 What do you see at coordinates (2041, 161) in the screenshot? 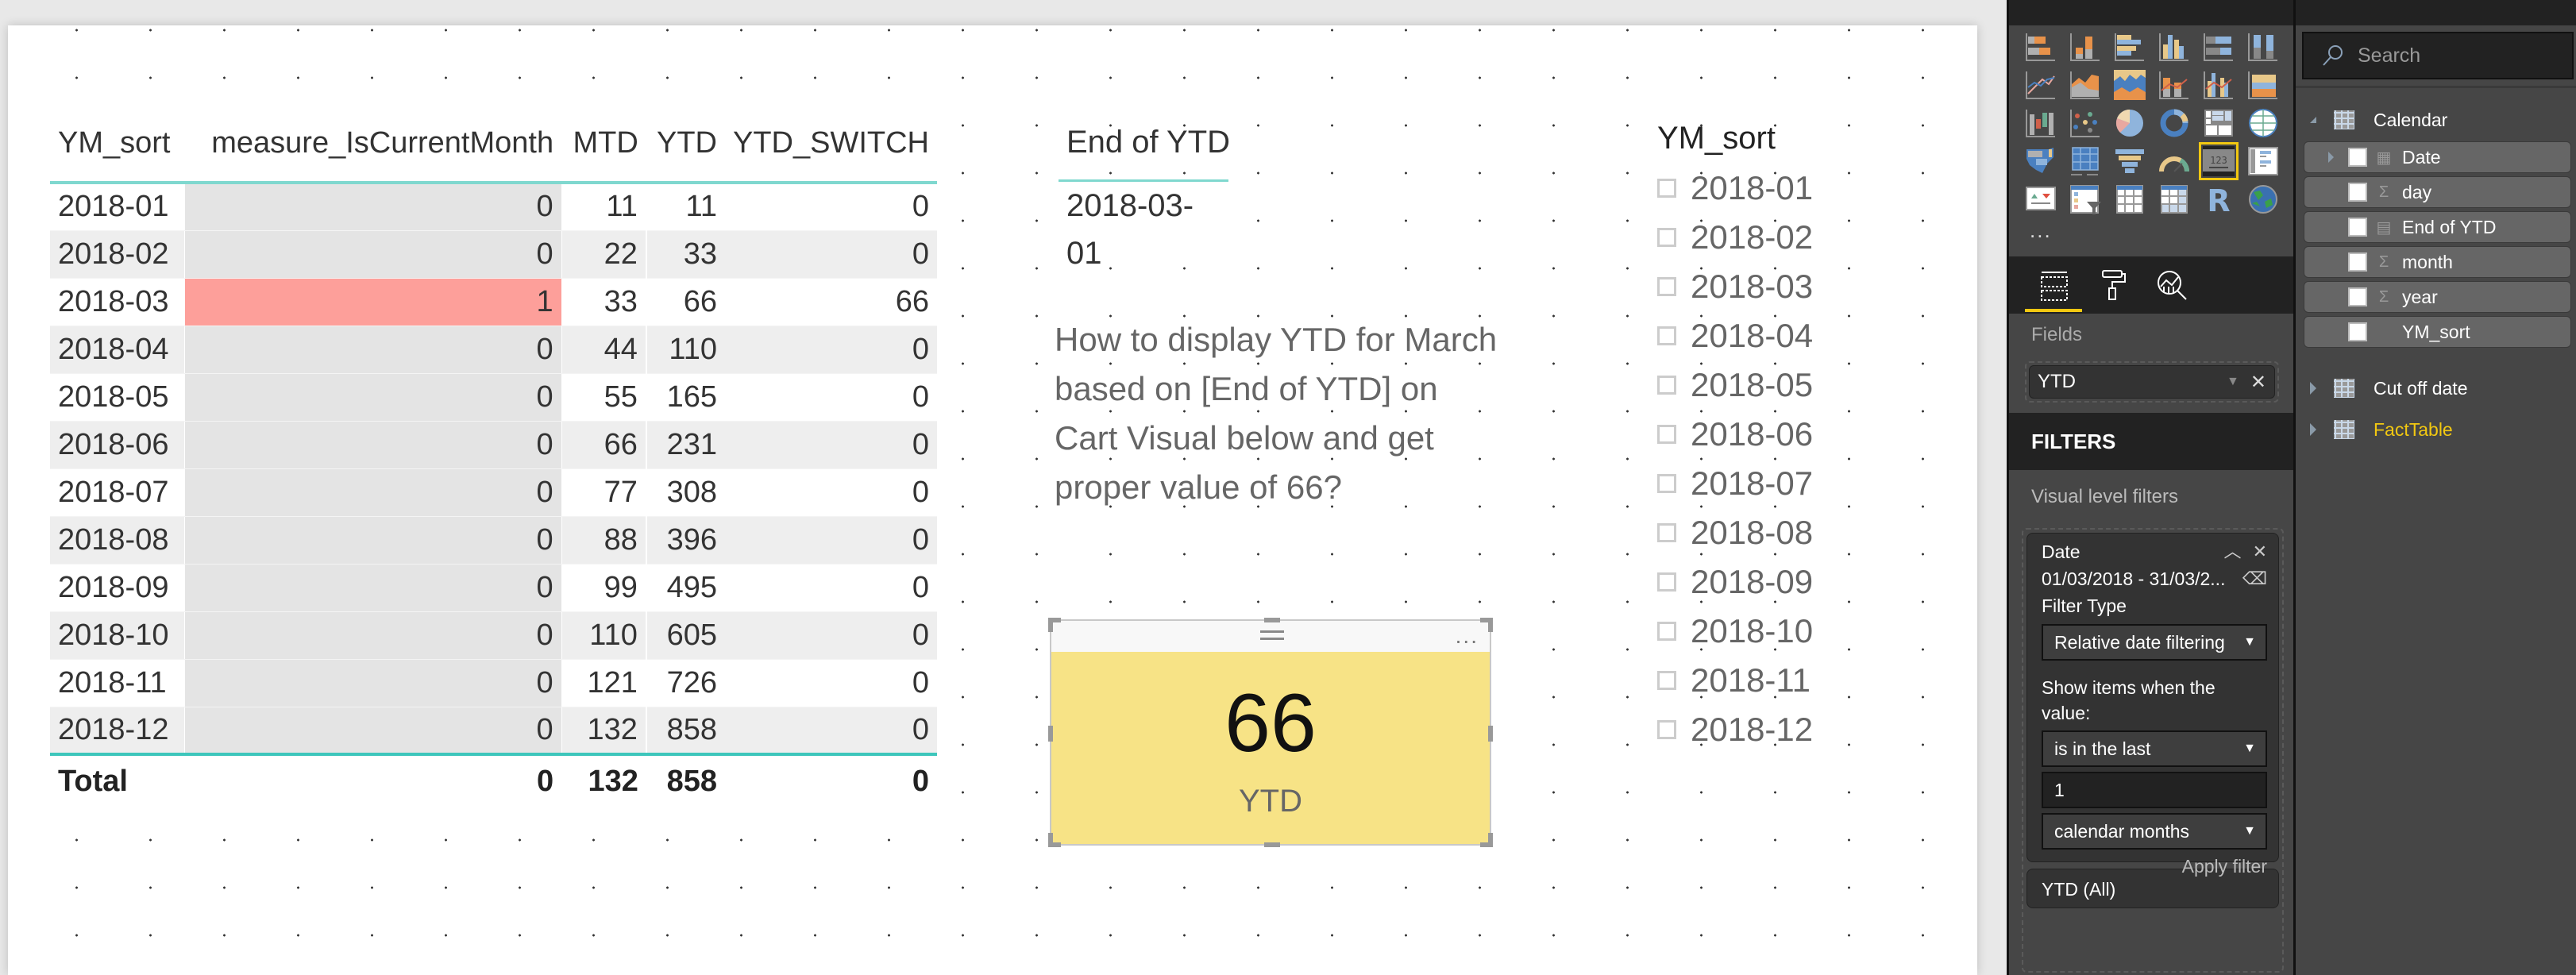
I see `filled-map-icon` at bounding box center [2041, 161].